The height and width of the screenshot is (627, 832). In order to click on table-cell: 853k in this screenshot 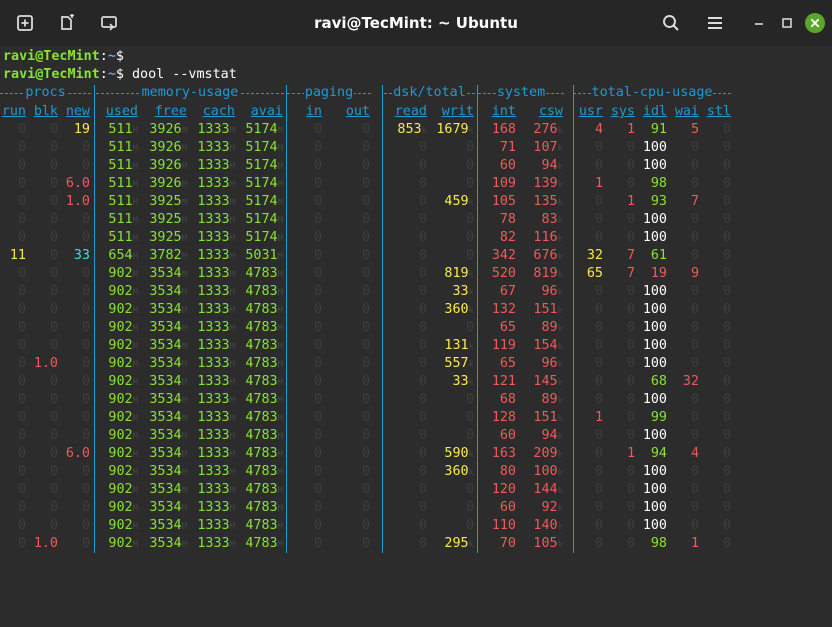, I will do `click(412, 129)`.